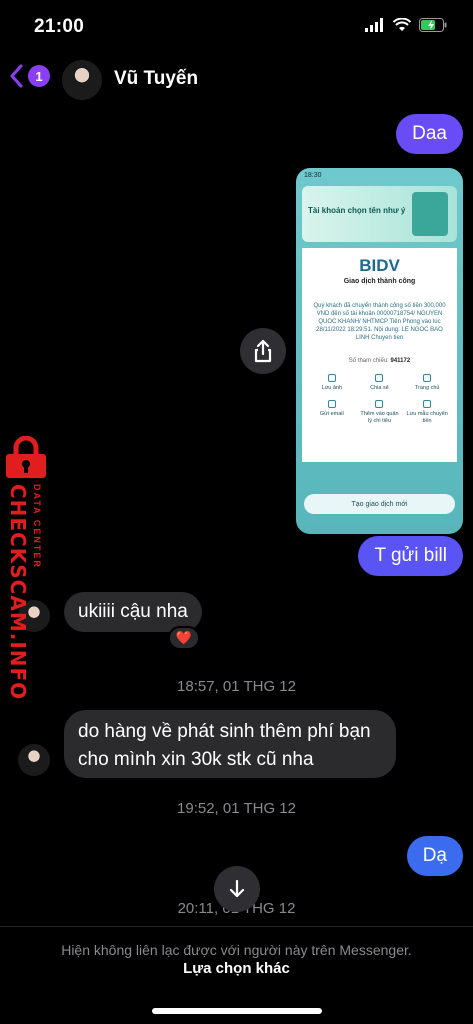  I want to click on footer-divider, so click(236, 926).